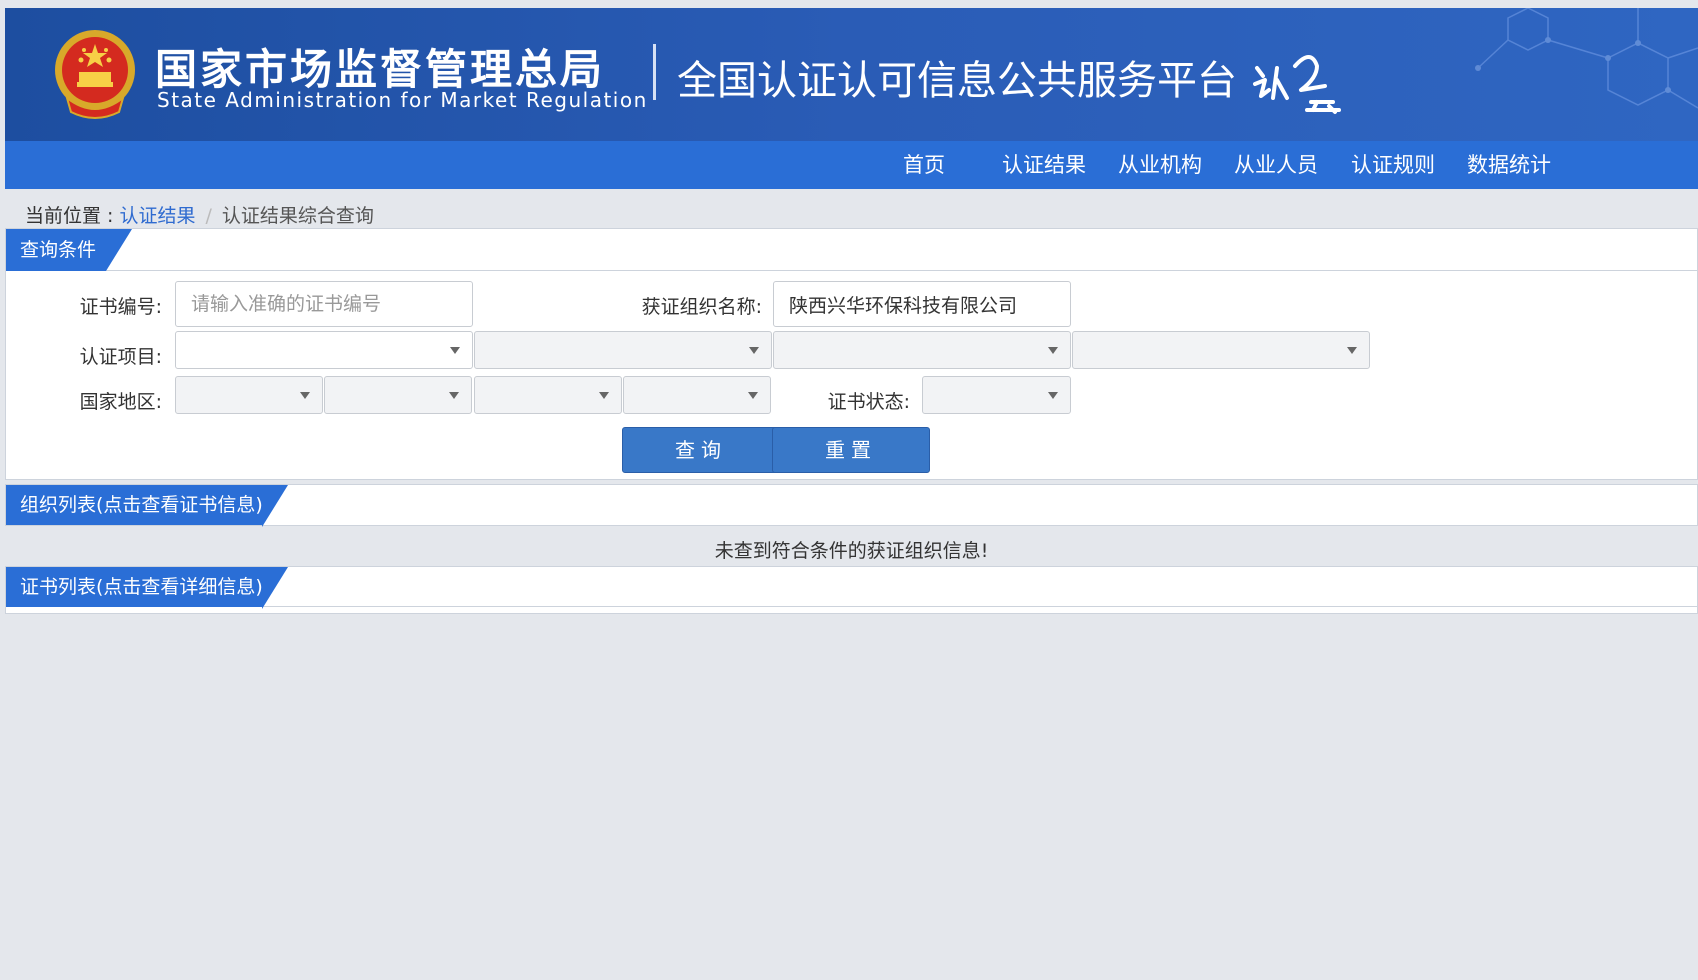 The image size is (1698, 980). What do you see at coordinates (95, 74) in the screenshot?
I see `national-emblem-icon` at bounding box center [95, 74].